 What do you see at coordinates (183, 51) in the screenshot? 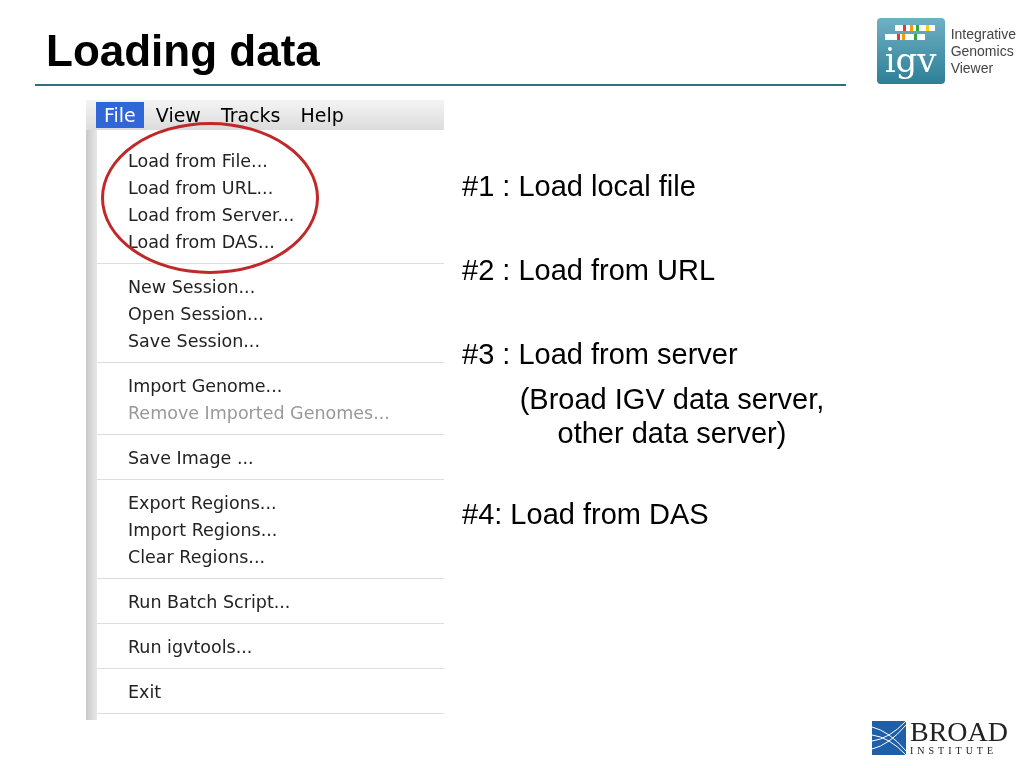
I see `slide-title: Loading data` at bounding box center [183, 51].